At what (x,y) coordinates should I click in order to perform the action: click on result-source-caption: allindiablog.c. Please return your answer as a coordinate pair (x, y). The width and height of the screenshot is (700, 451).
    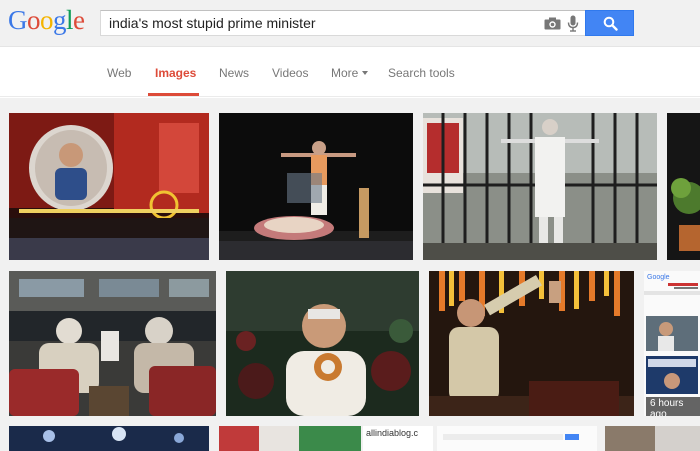
    Looking at the image, I should click on (392, 433).